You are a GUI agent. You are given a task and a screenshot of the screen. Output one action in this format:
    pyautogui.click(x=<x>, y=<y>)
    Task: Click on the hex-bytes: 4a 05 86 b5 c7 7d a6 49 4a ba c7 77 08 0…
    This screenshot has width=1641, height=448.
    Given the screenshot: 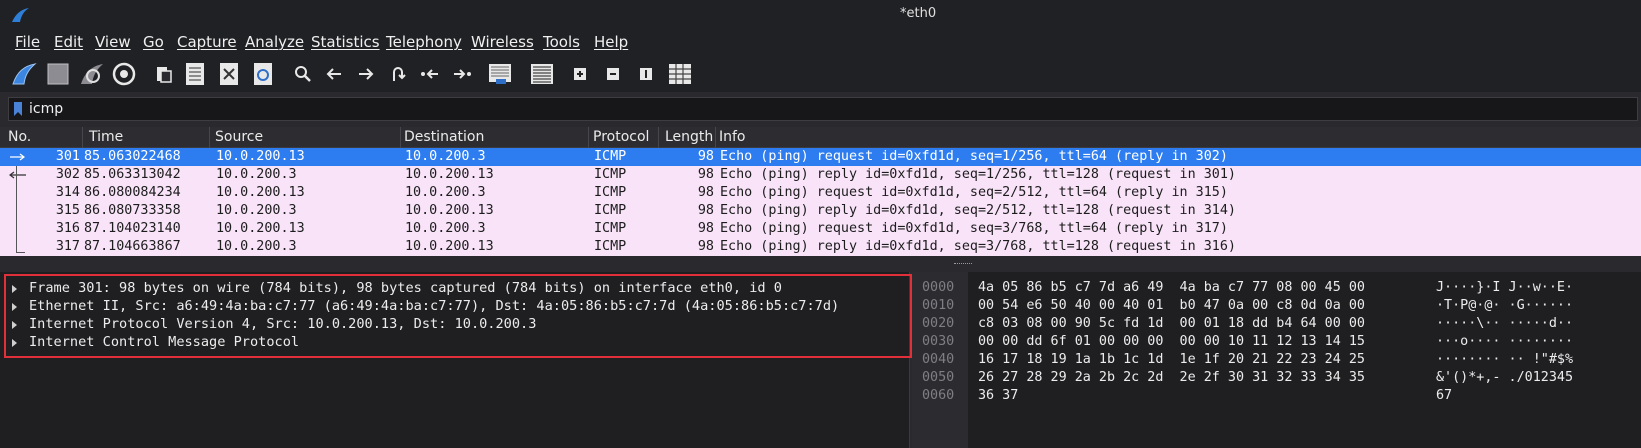 What is the action you would take?
    pyautogui.click(x=1171, y=287)
    